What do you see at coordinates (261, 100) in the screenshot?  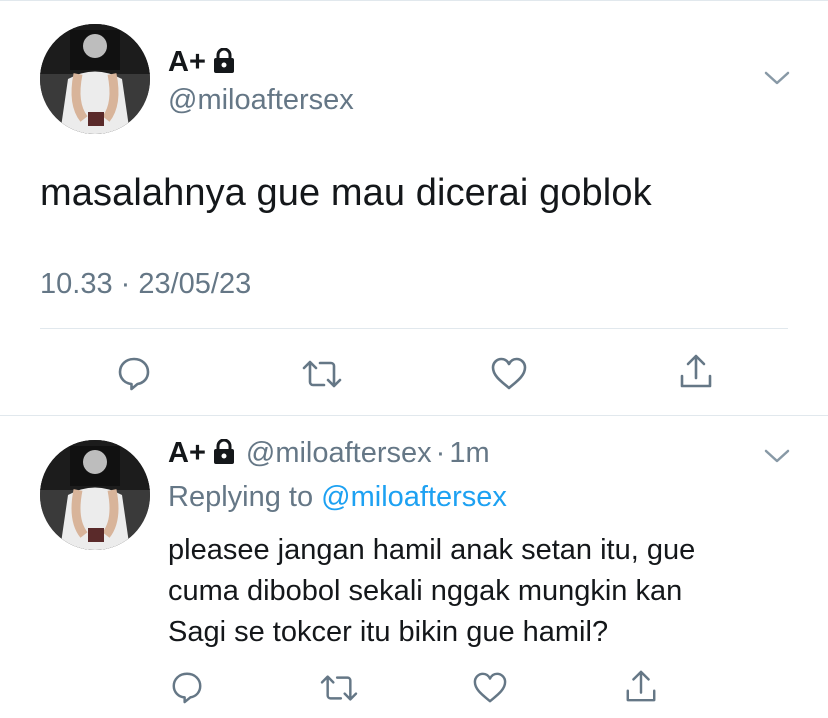 I see `handle: @miloaftersex` at bounding box center [261, 100].